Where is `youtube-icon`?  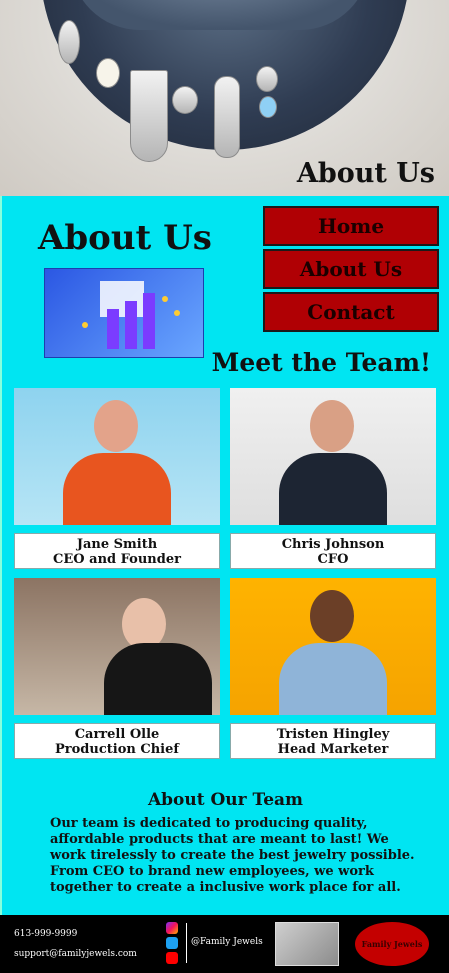 youtube-icon is located at coordinates (172, 958).